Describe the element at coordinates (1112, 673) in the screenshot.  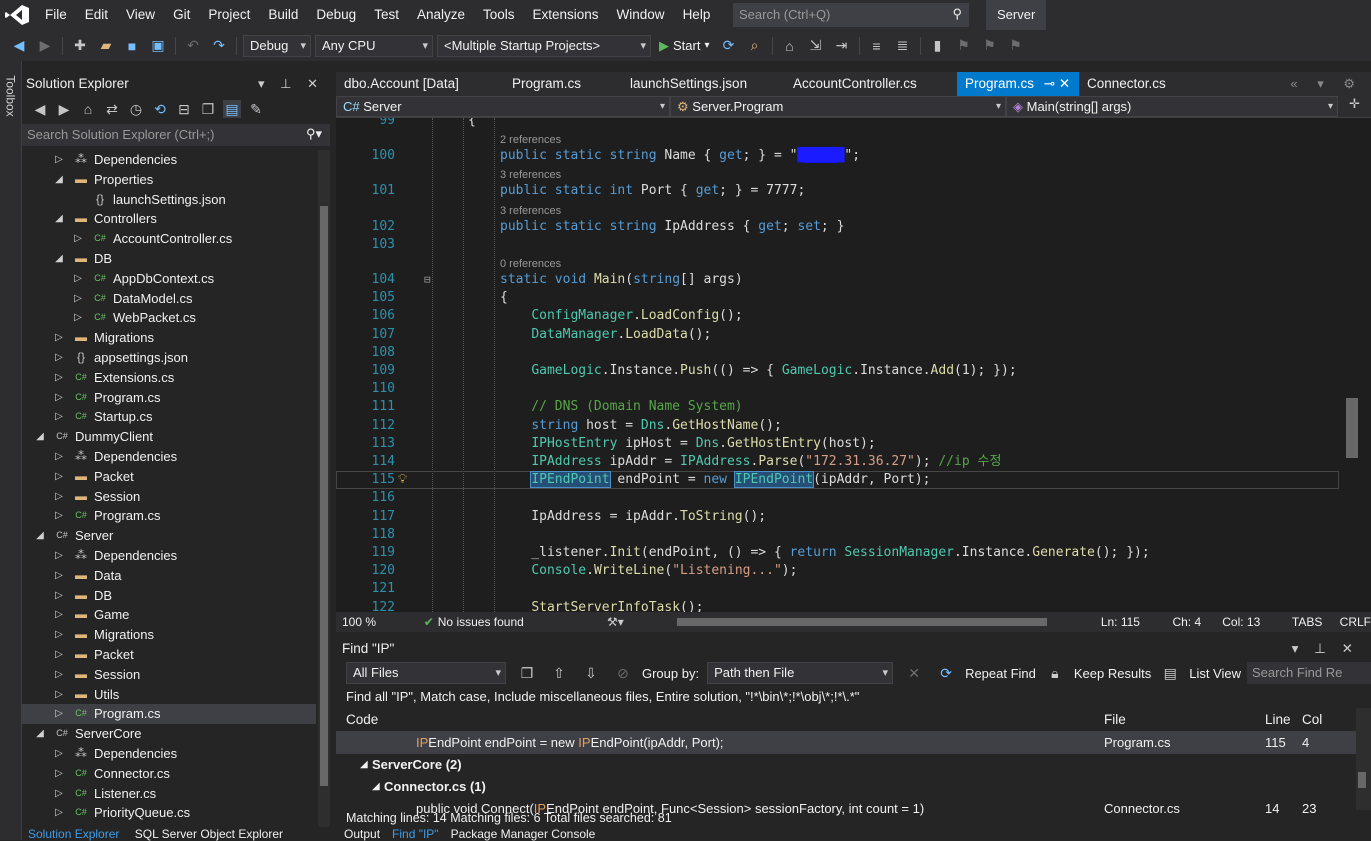
I see `keep-results-button: Keep Results` at that location.